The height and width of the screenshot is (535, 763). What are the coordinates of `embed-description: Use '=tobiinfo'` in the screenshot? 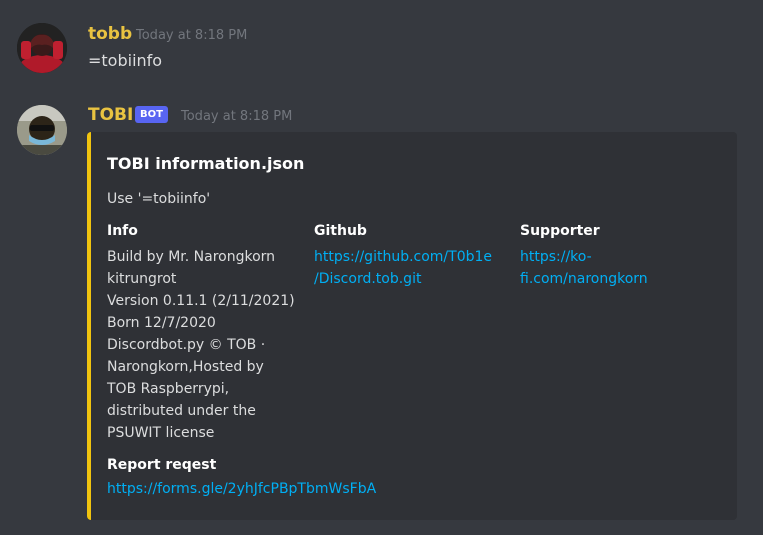 It's located at (159, 199).